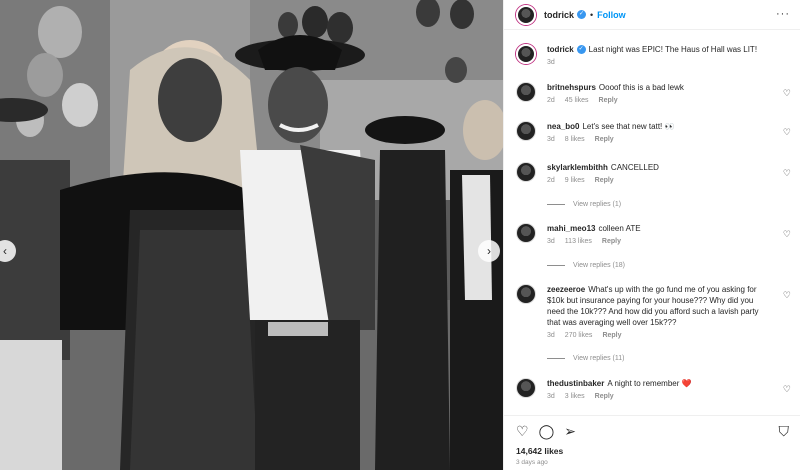 The image size is (800, 470). What do you see at coordinates (652, 440) in the screenshot?
I see `post-actions: ♡ ◯ ➢ ⛉ 14,642 likes 3 days ago` at bounding box center [652, 440].